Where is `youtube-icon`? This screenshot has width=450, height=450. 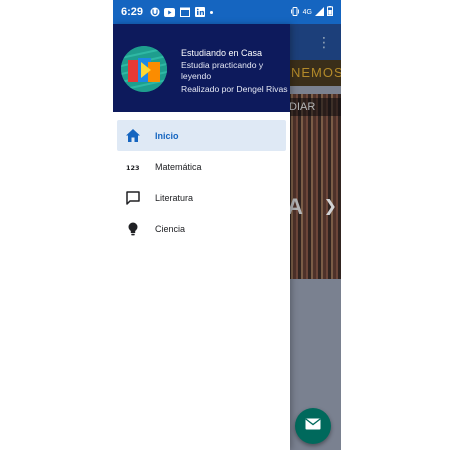
youtube-icon is located at coordinates (170, 12).